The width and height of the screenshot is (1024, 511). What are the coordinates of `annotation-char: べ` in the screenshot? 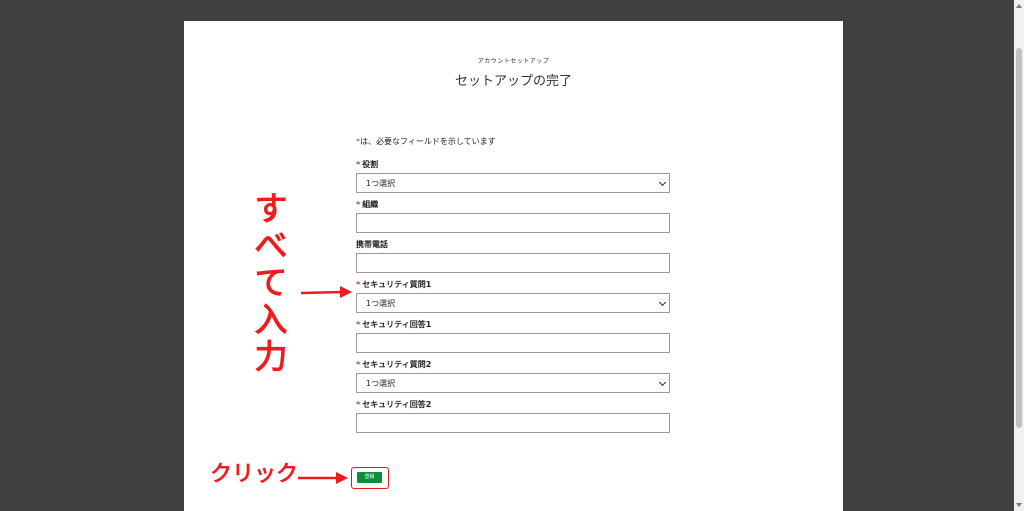 It's located at (271, 245).